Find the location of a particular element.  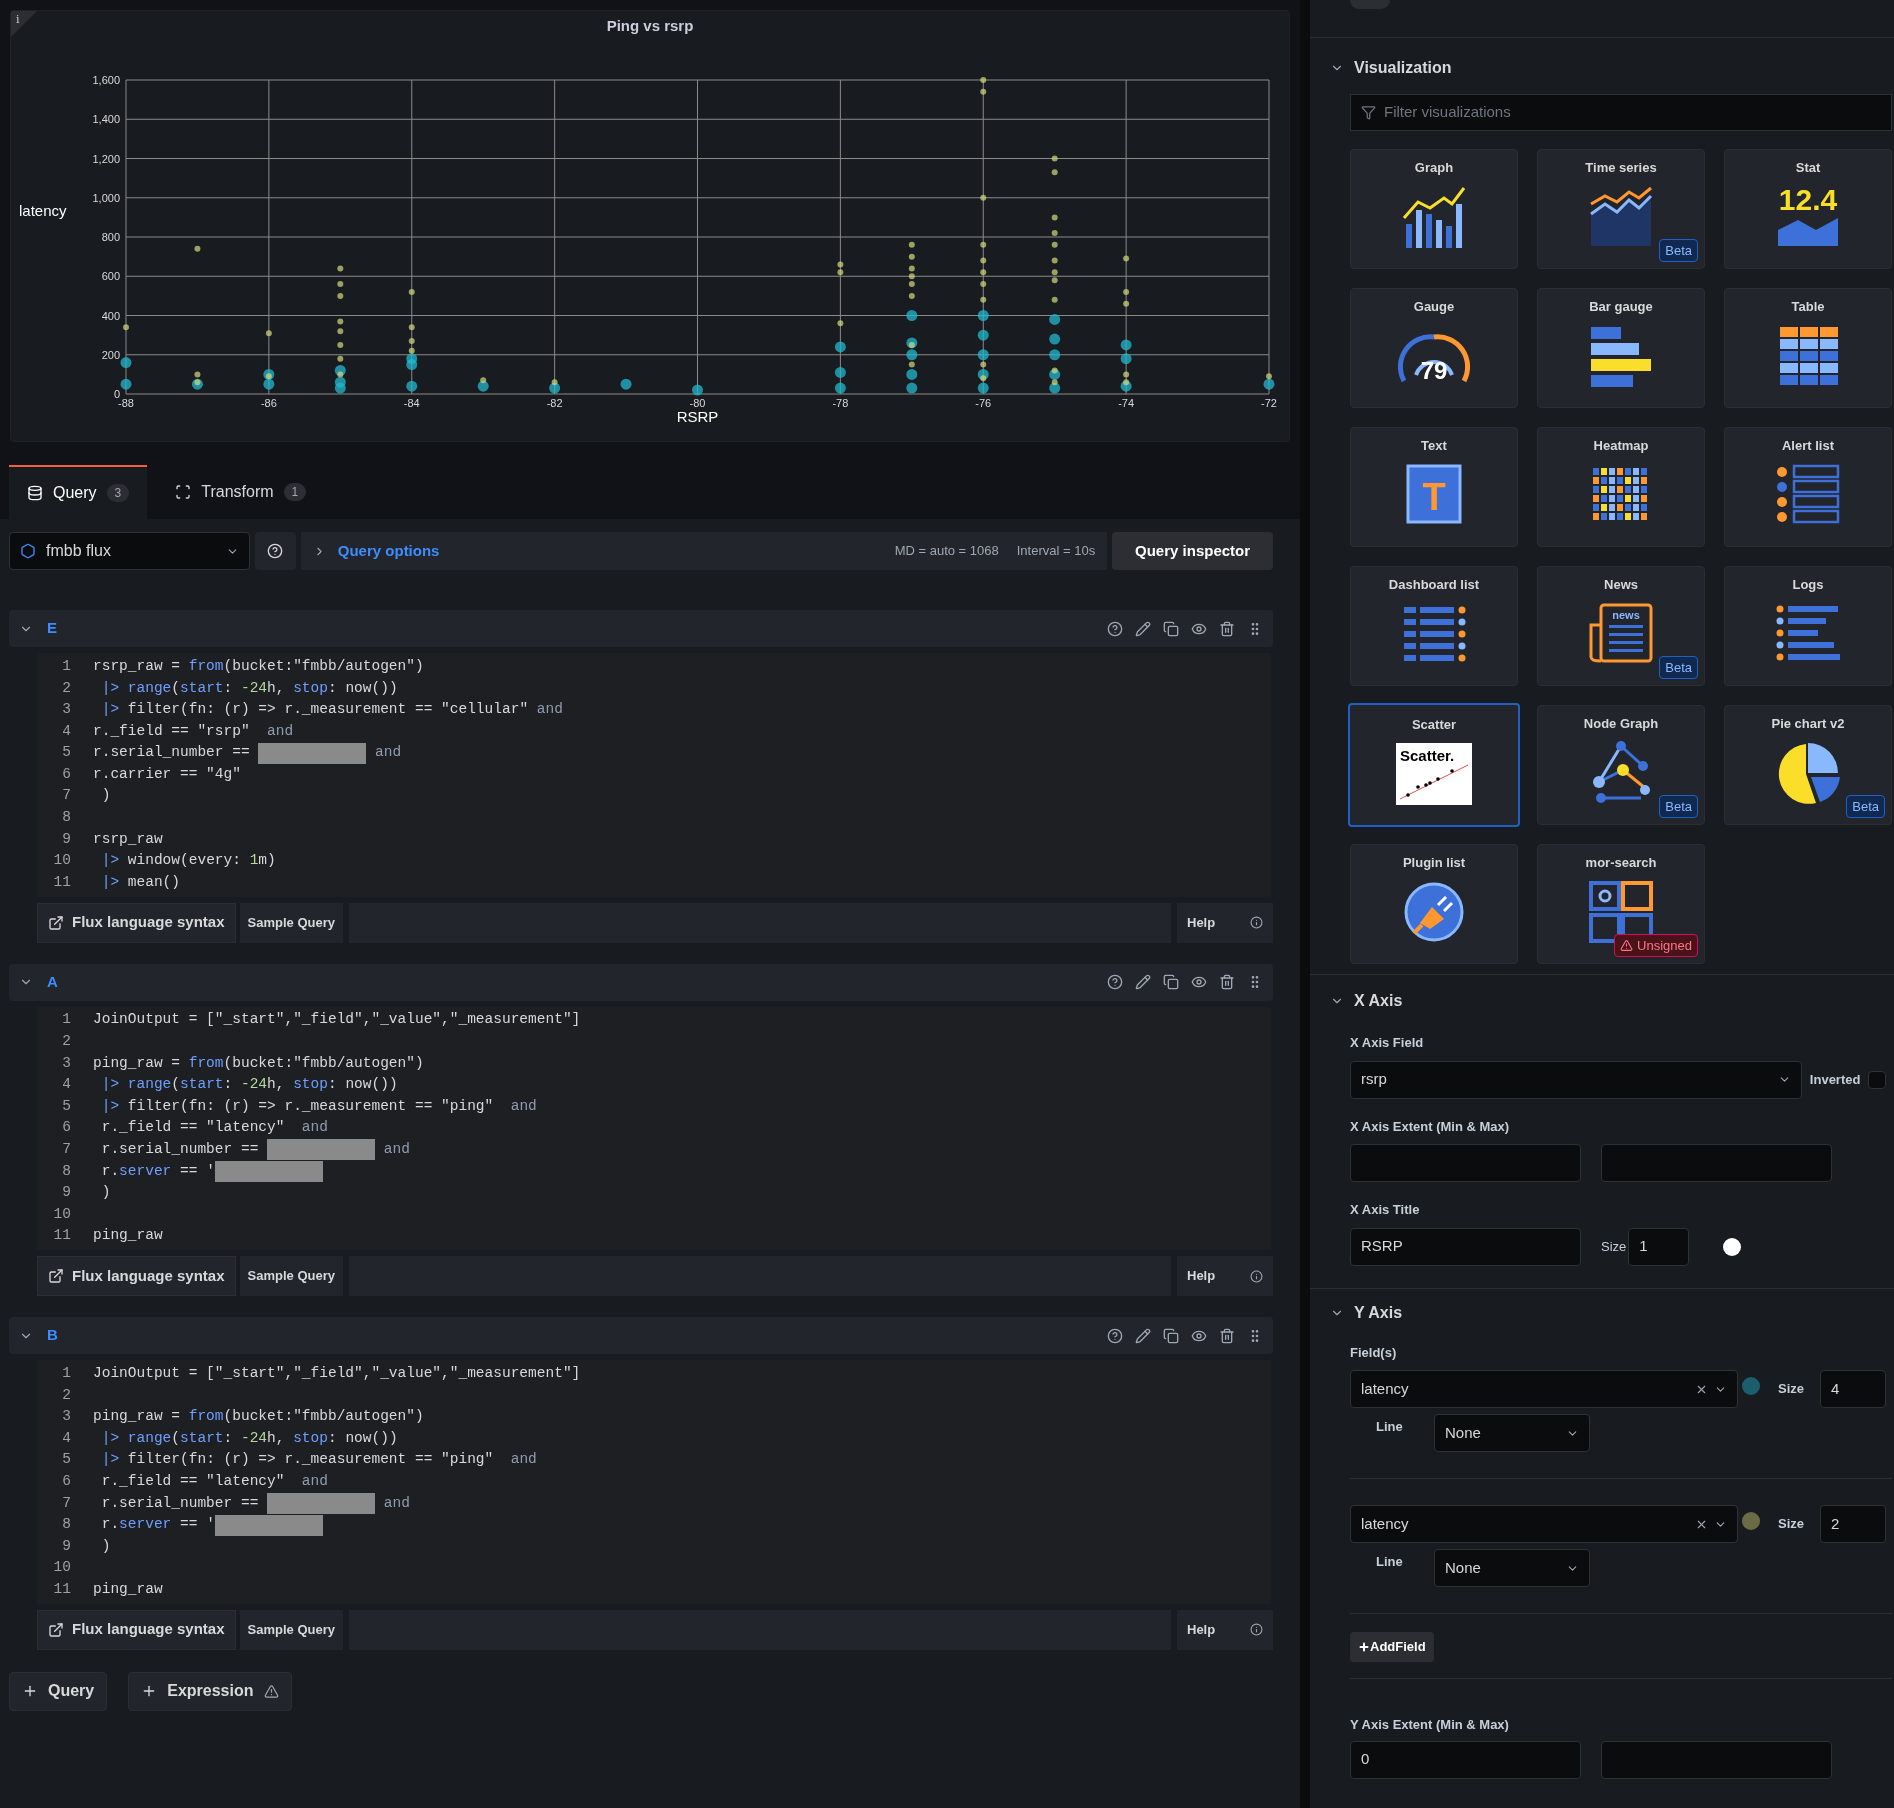

field-label: Inverted is located at coordinates (1835, 1079).